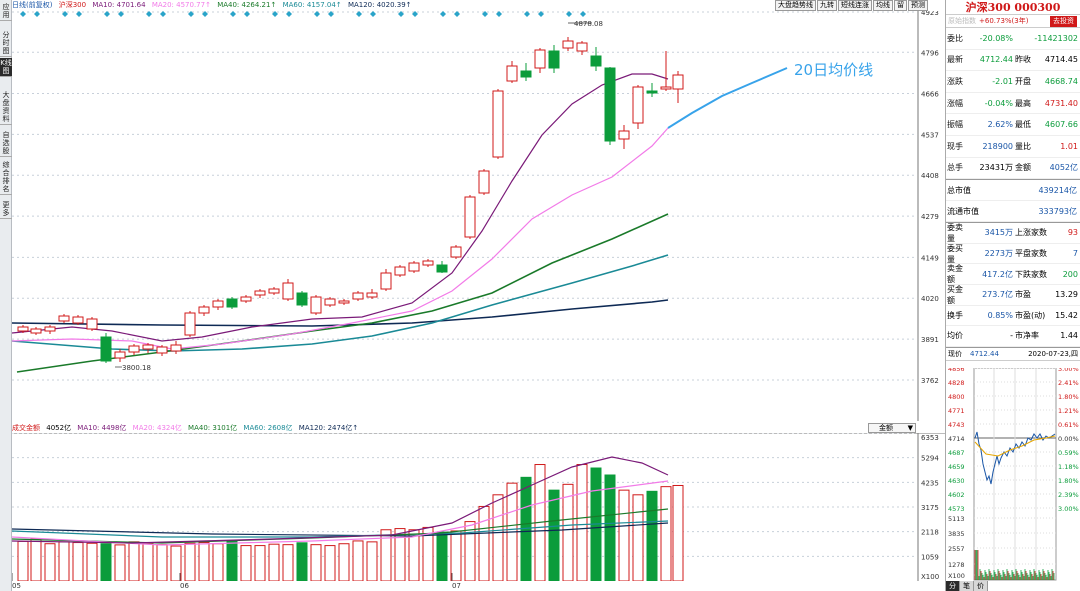 This screenshot has width=1080, height=591. What do you see at coordinates (967, 586) in the screenshot?
I see `timeshare-tab-1: 笔` at bounding box center [967, 586].